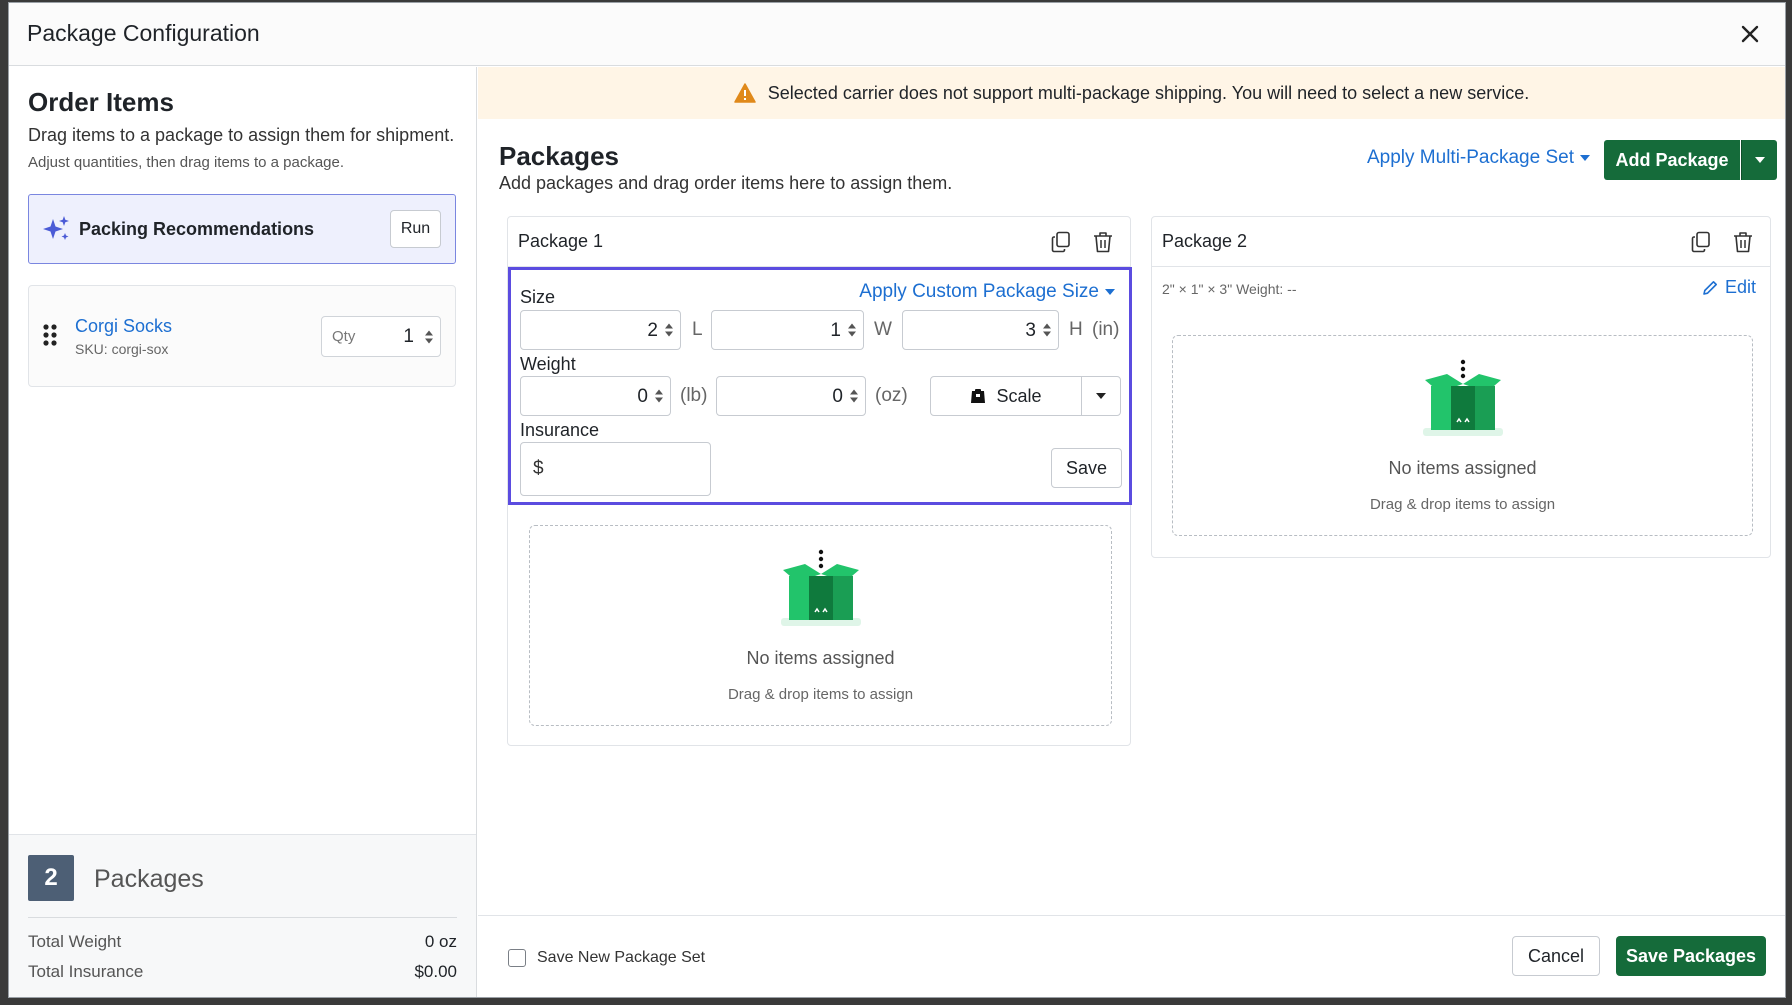 Image resolution: width=1792 pixels, height=1005 pixels. I want to click on width-spinner, so click(852, 330).